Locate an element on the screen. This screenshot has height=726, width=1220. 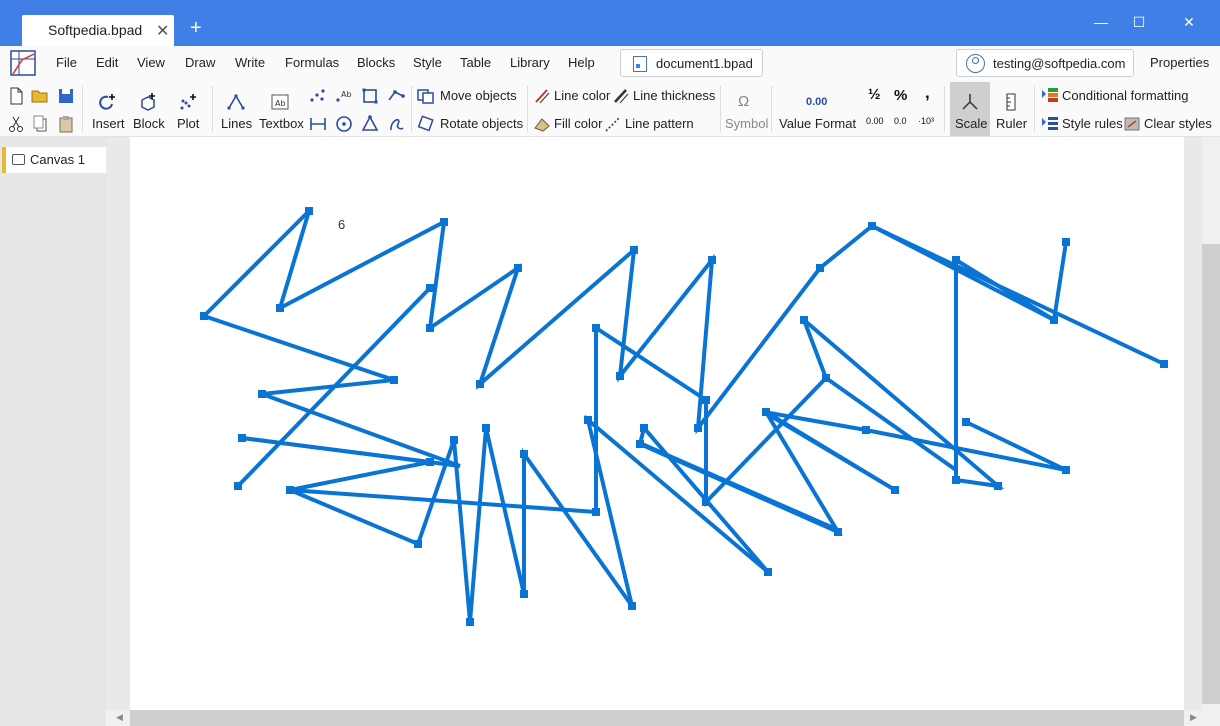
decrease-decimals-icon: 0.0 is located at coordinates (900, 121).